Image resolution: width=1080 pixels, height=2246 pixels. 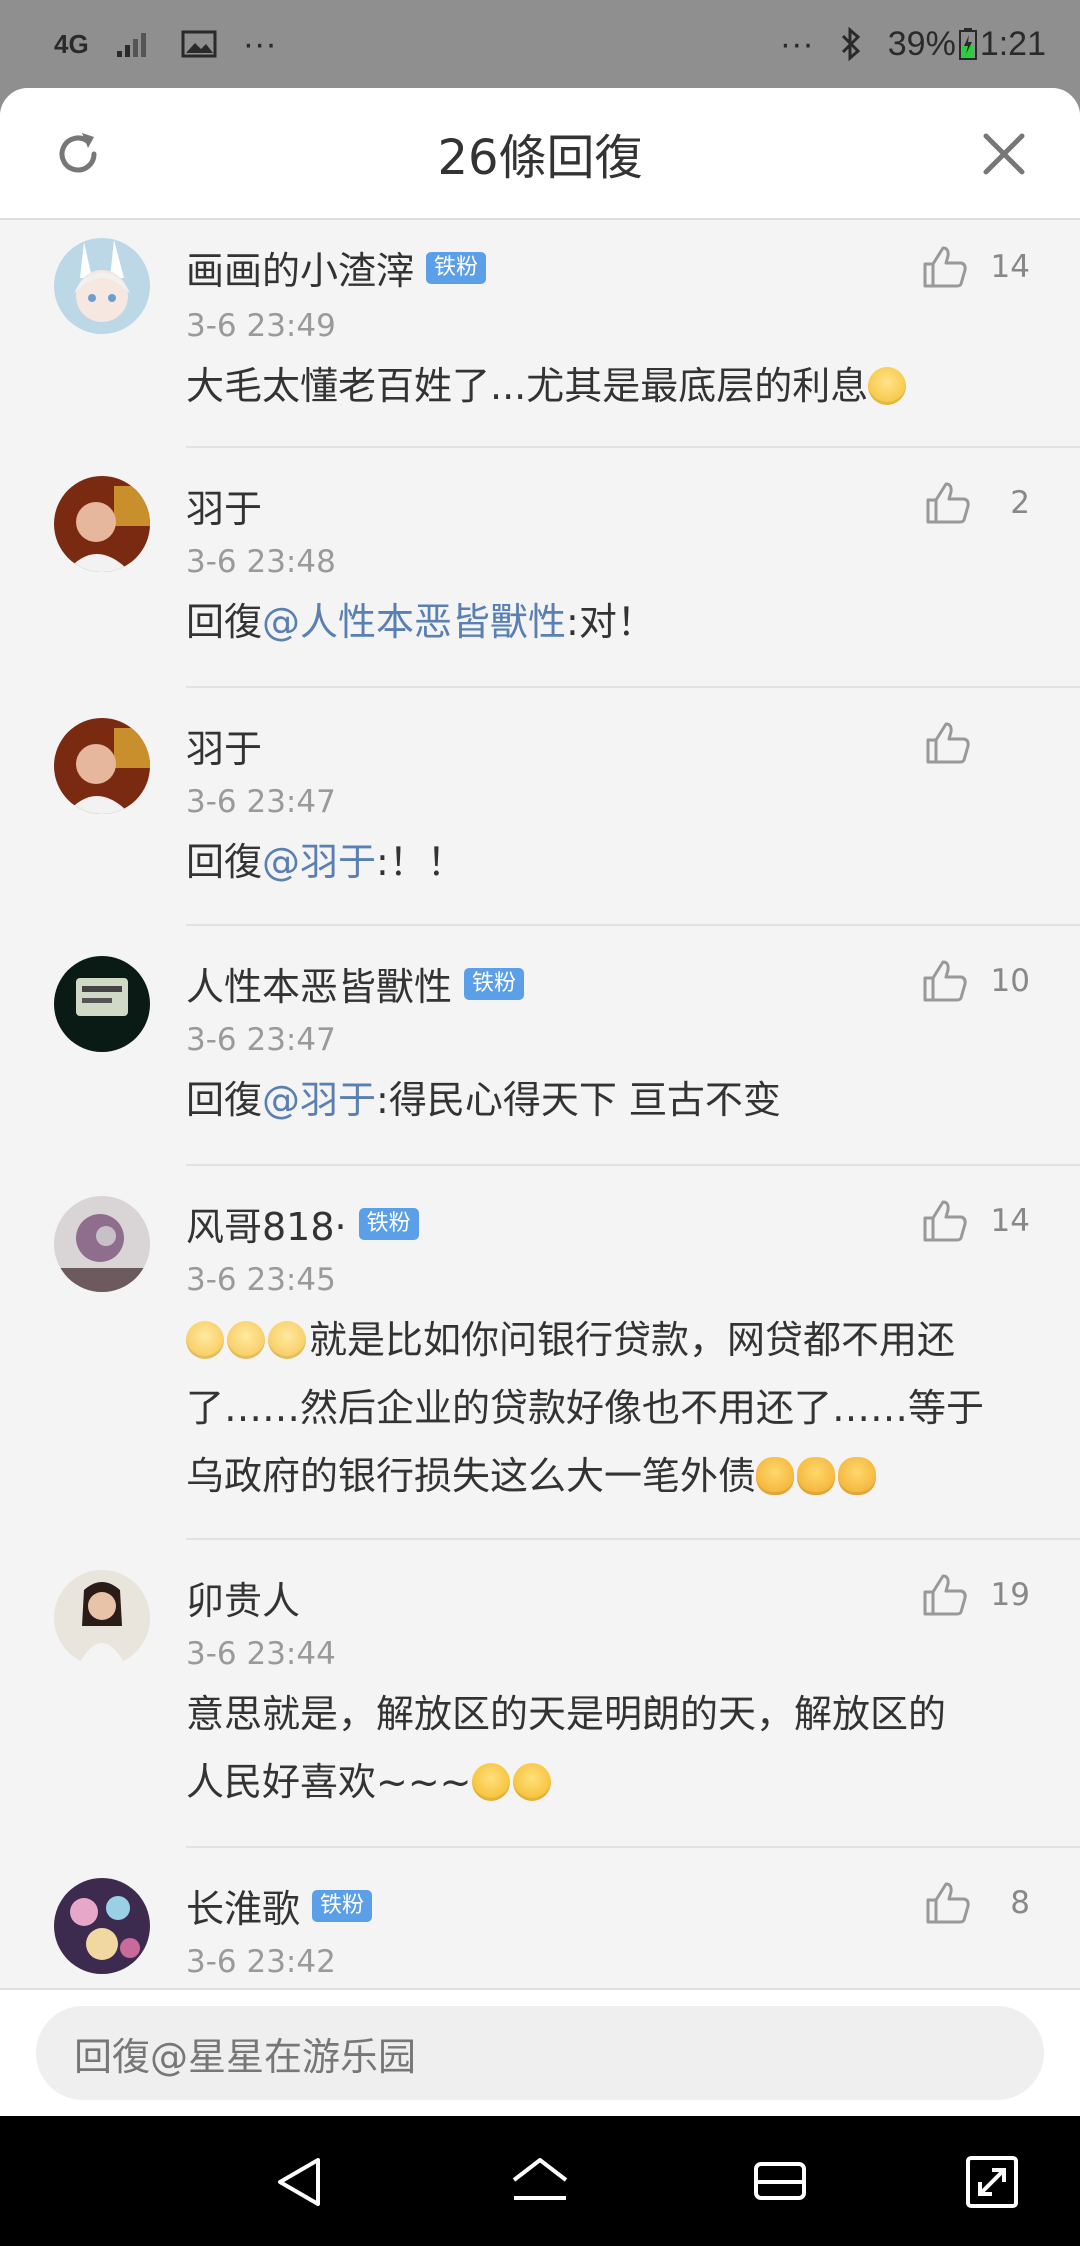 I want to click on comment-time: 3-6 23:45, so click(x=261, y=1280).